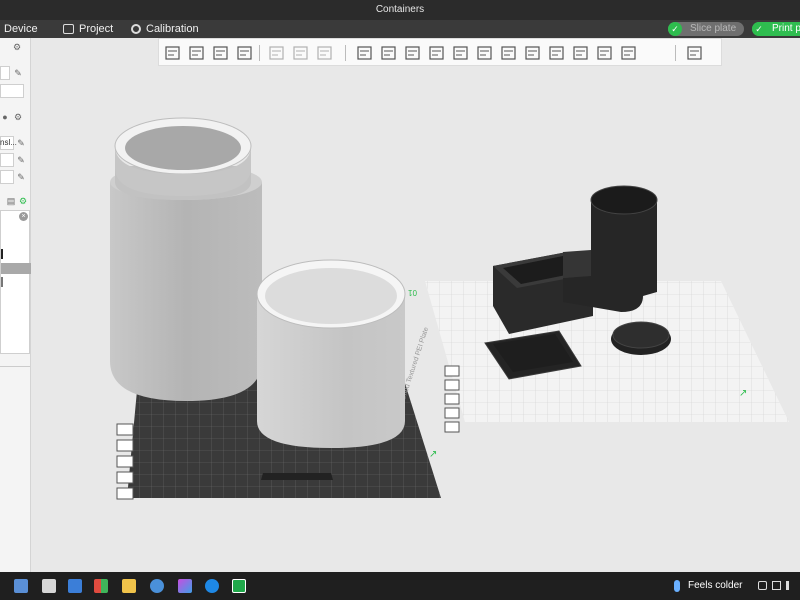  Describe the element at coordinates (641, 338) in the screenshot. I see `round-lid-model` at that location.